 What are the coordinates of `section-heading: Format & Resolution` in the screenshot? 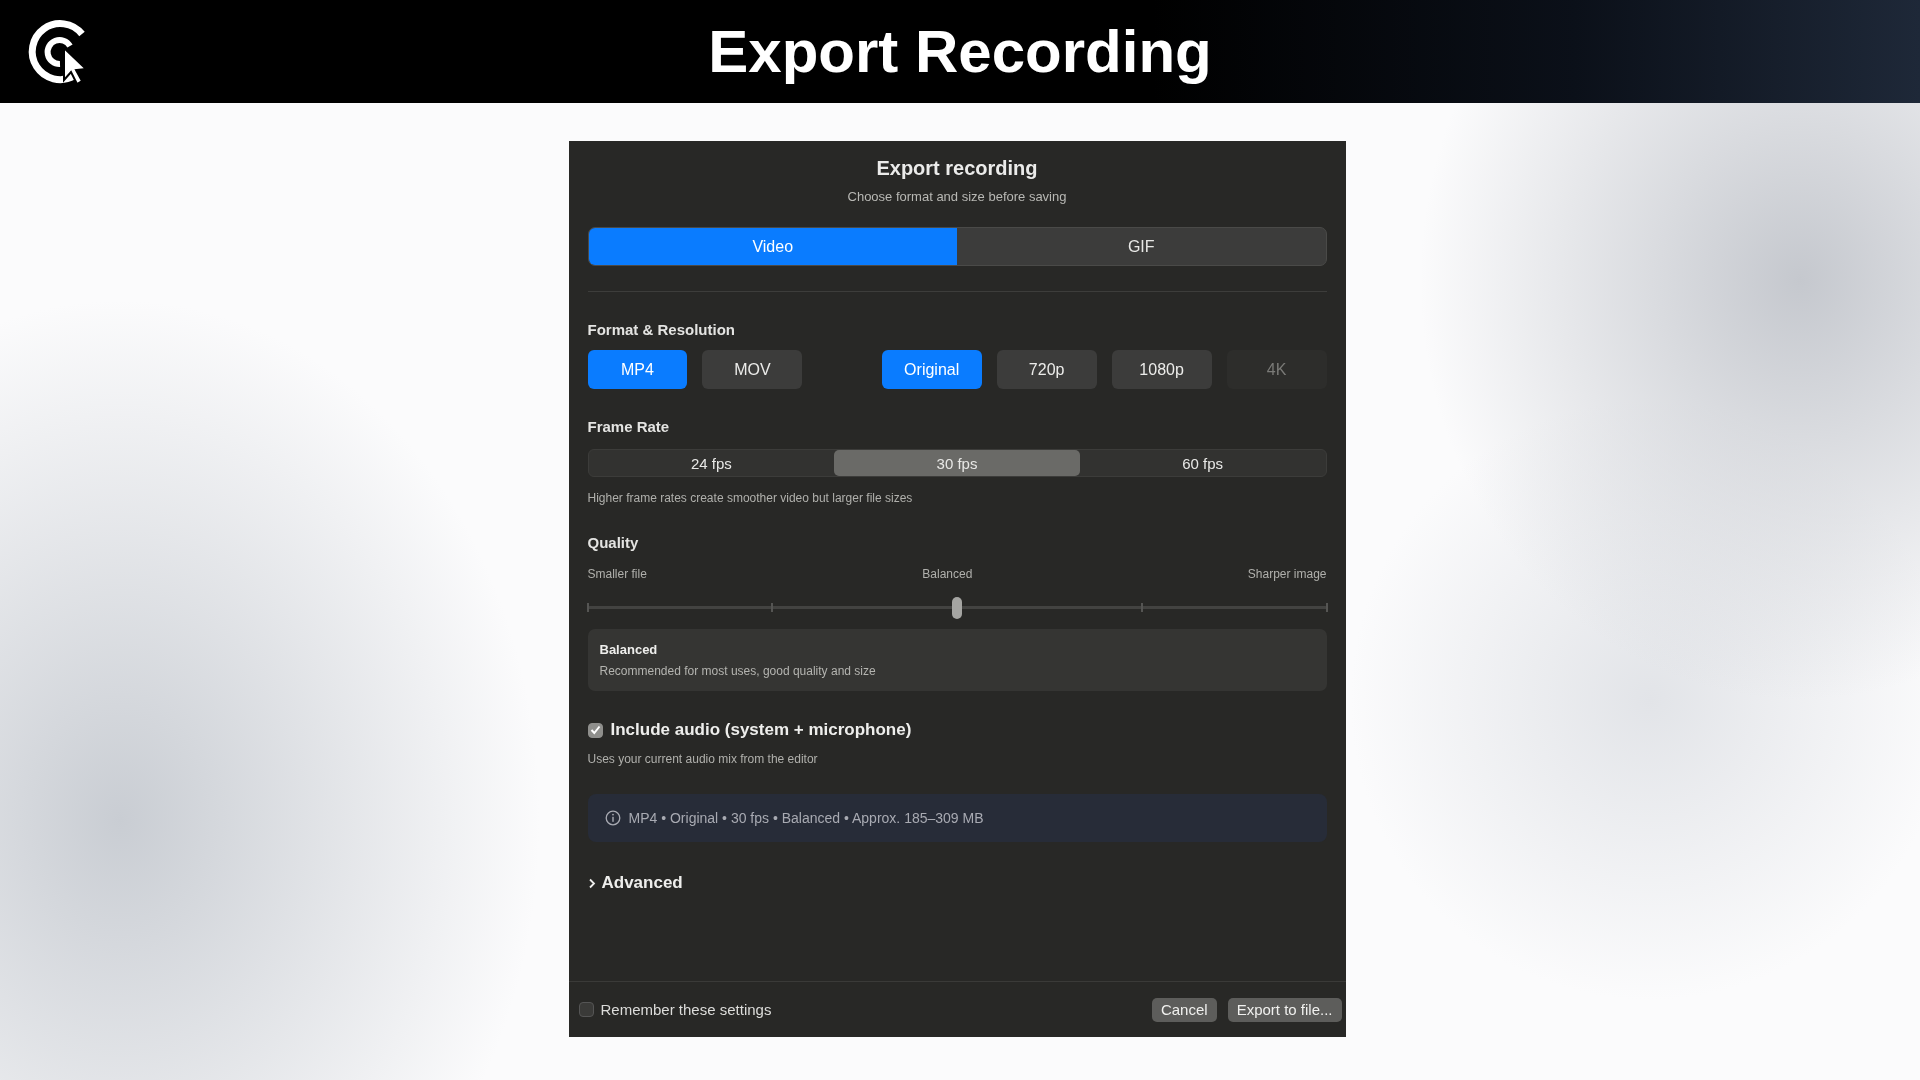 It's located at (661, 329).